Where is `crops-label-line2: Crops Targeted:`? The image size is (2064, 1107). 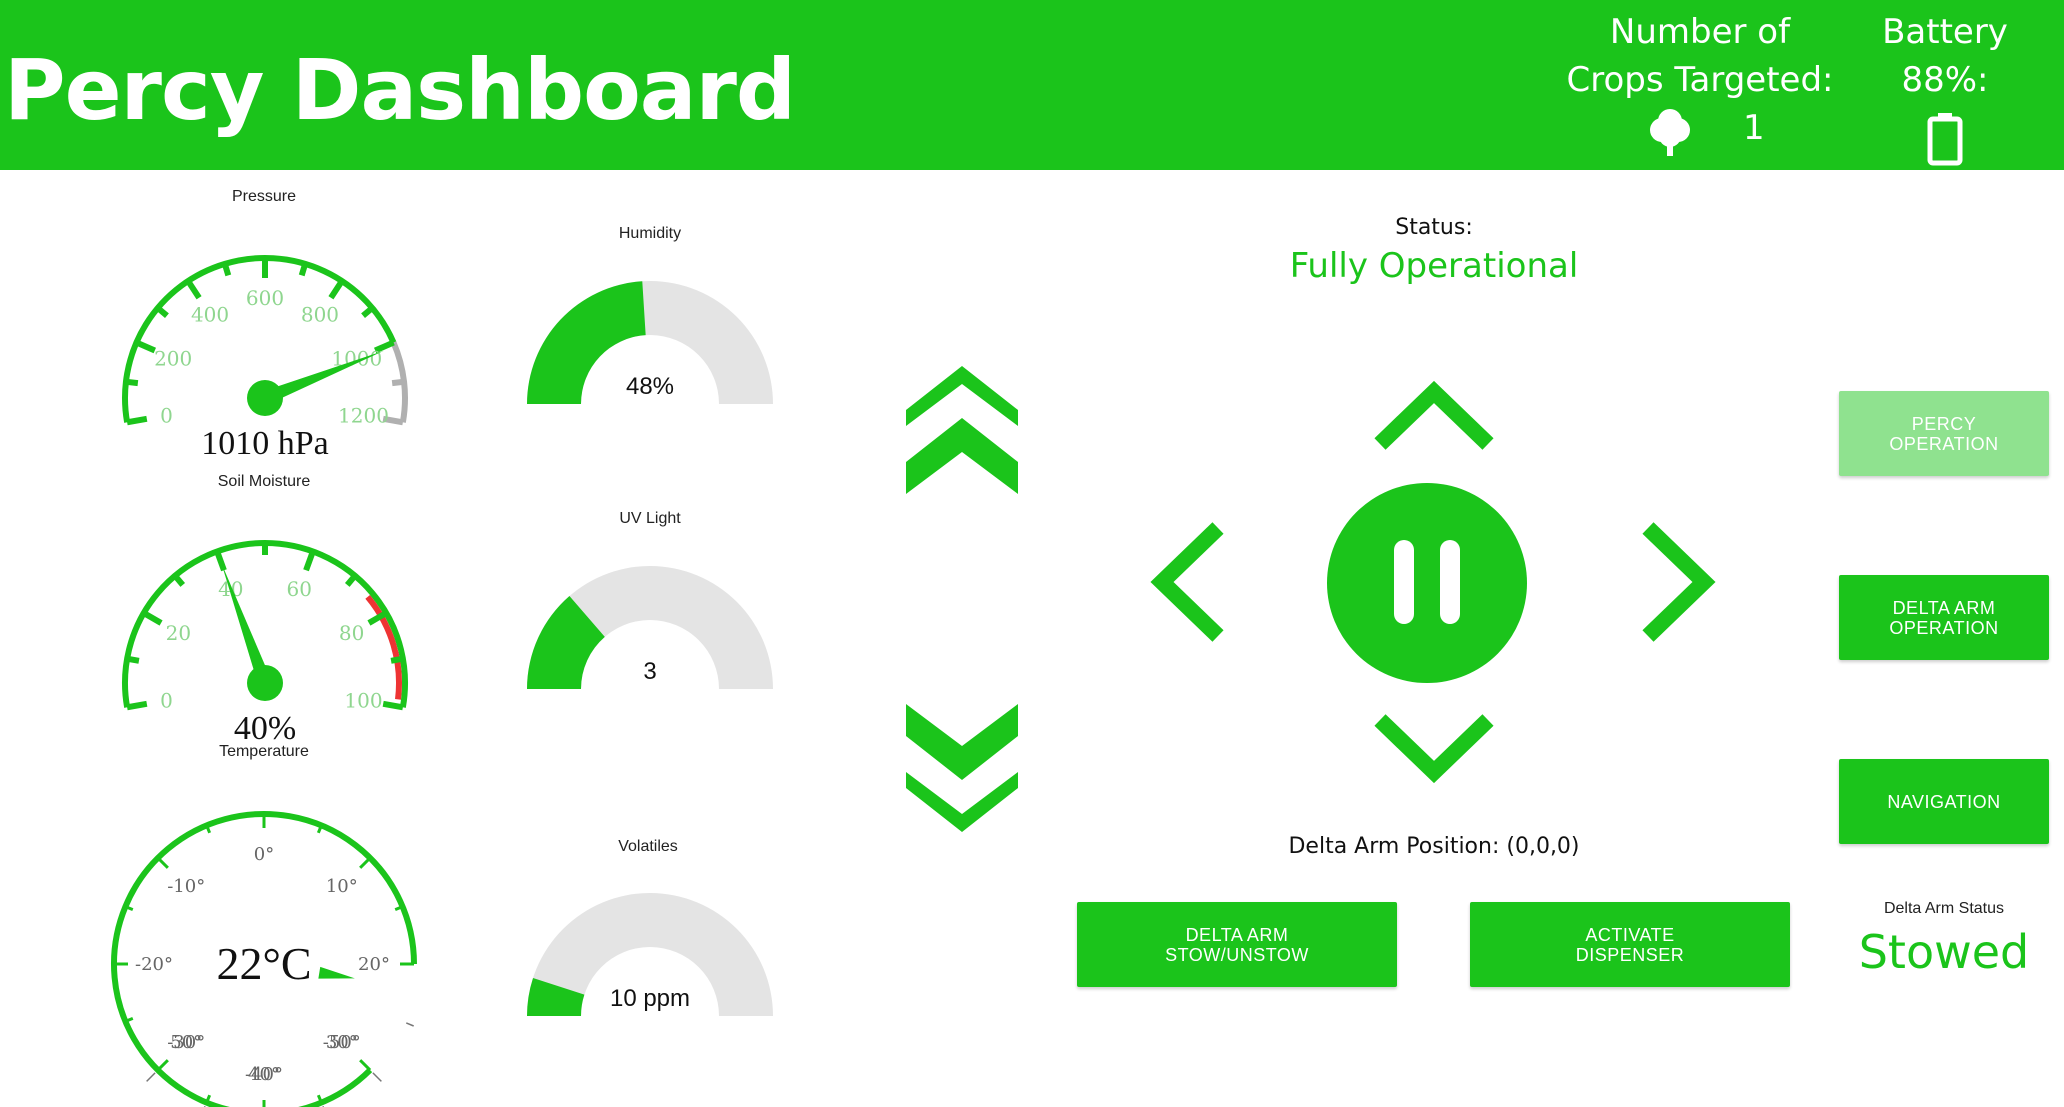 crops-label-line2: Crops Targeted: is located at coordinates (1700, 80).